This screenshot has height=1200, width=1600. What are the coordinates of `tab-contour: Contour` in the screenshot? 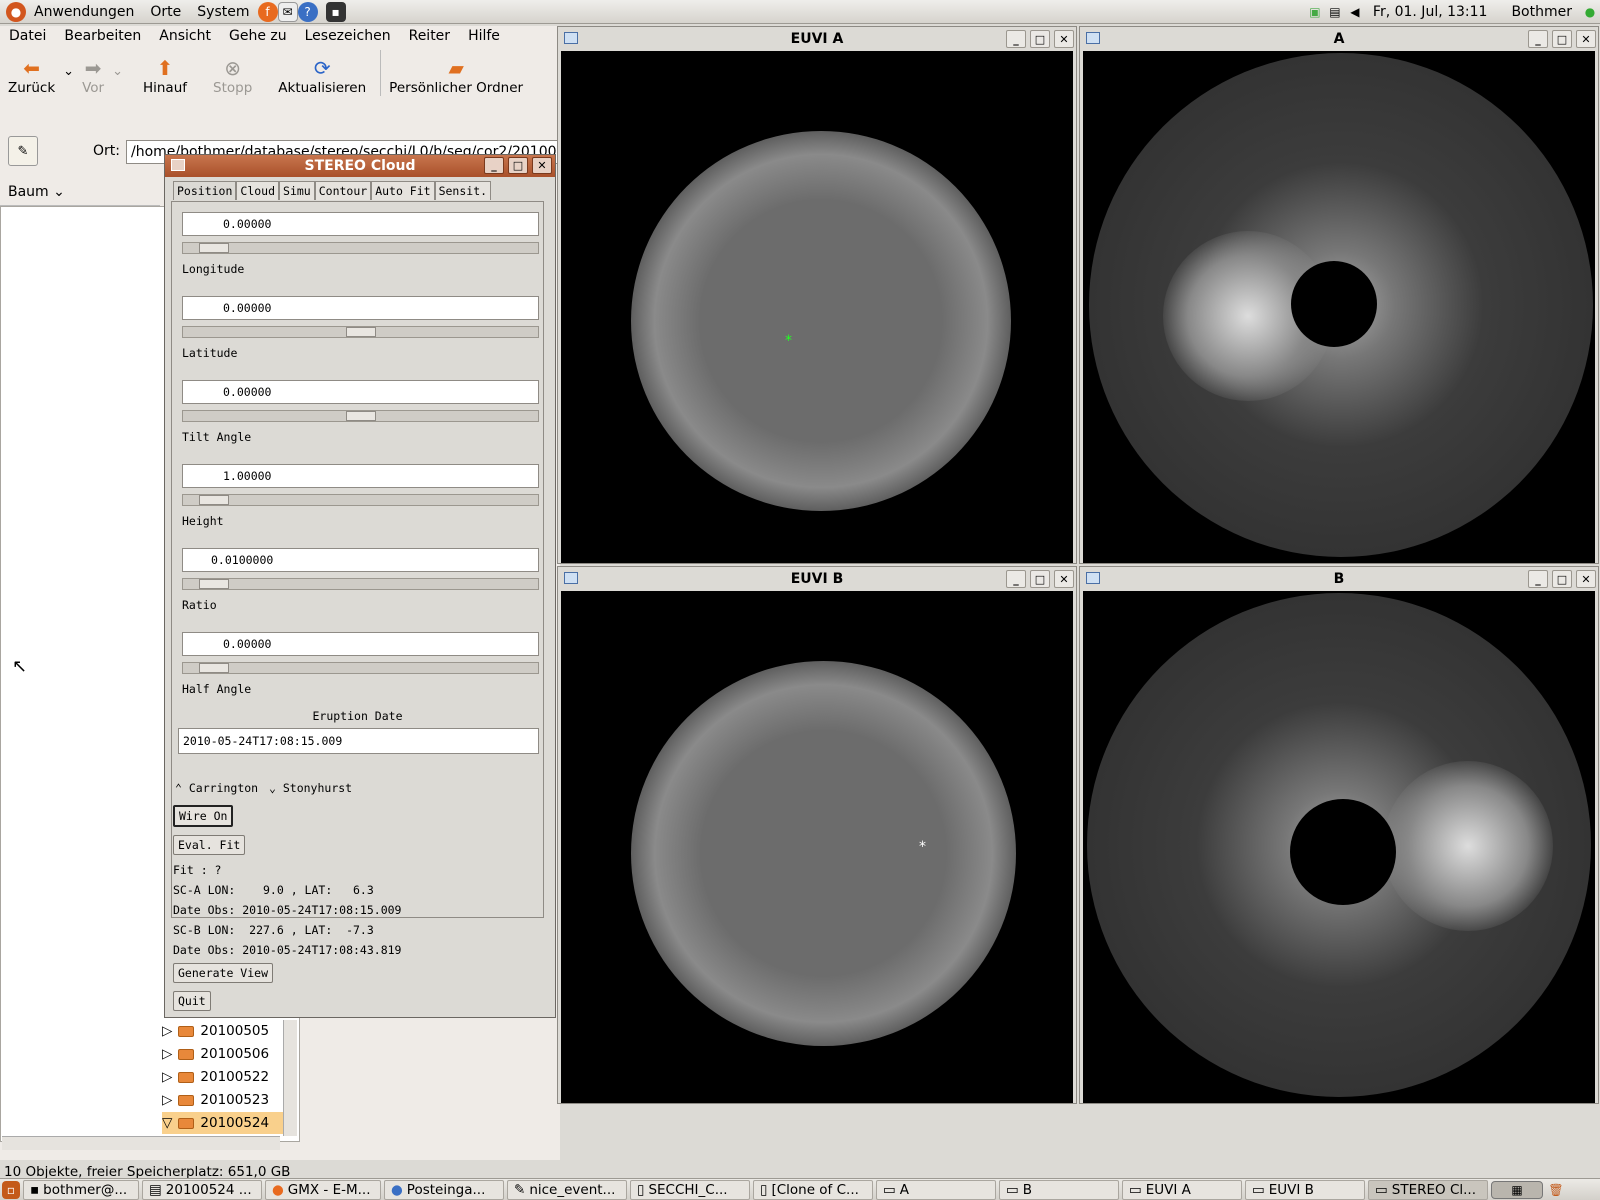 It's located at (343, 190).